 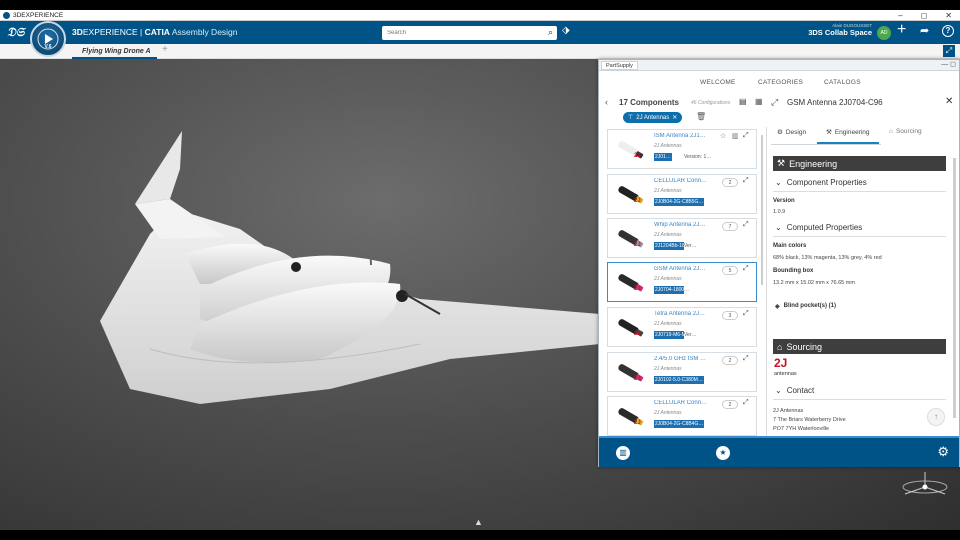 I want to click on collab-space-selector: 3DS Collab Space, so click(x=836, y=32).